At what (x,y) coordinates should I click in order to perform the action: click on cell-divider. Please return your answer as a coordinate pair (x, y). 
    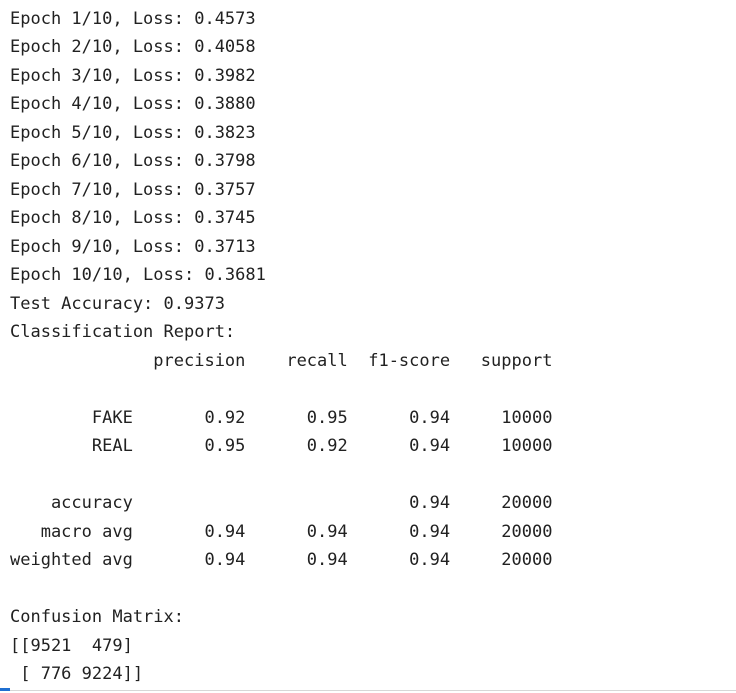
    Looking at the image, I should click on (368, 690).